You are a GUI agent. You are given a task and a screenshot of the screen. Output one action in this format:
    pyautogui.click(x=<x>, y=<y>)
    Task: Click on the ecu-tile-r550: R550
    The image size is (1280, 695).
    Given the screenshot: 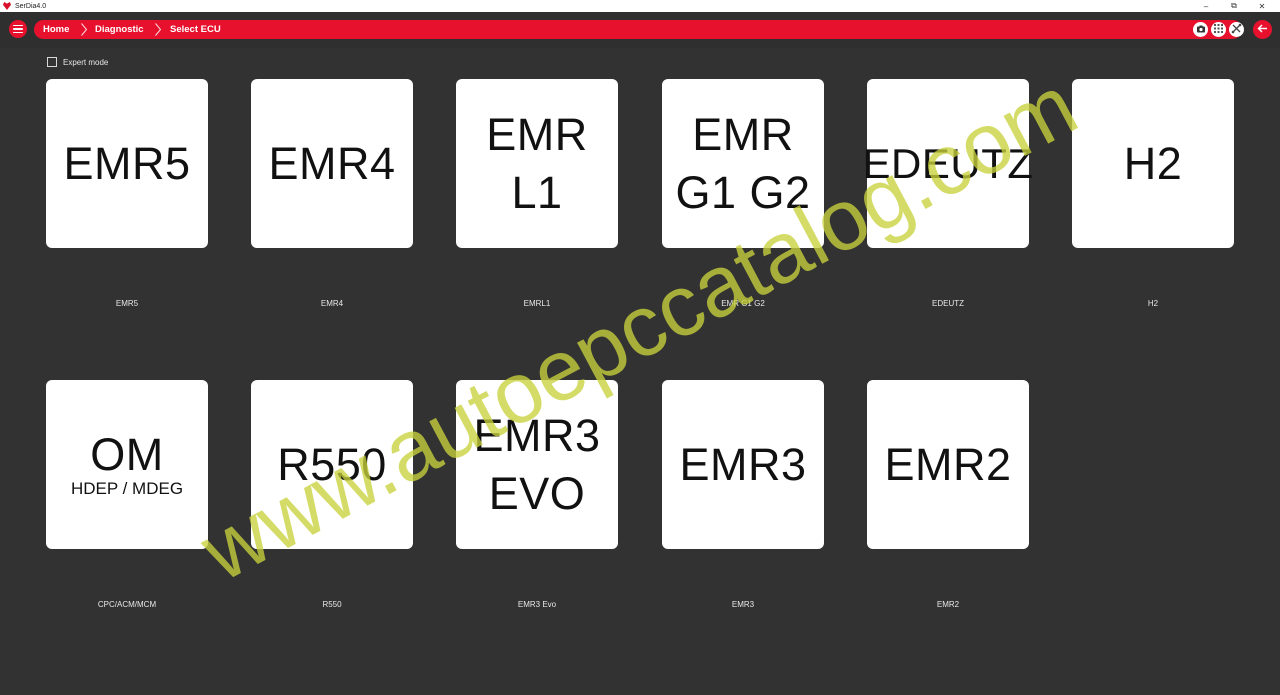 What is the action you would take?
    pyautogui.click(x=332, y=464)
    